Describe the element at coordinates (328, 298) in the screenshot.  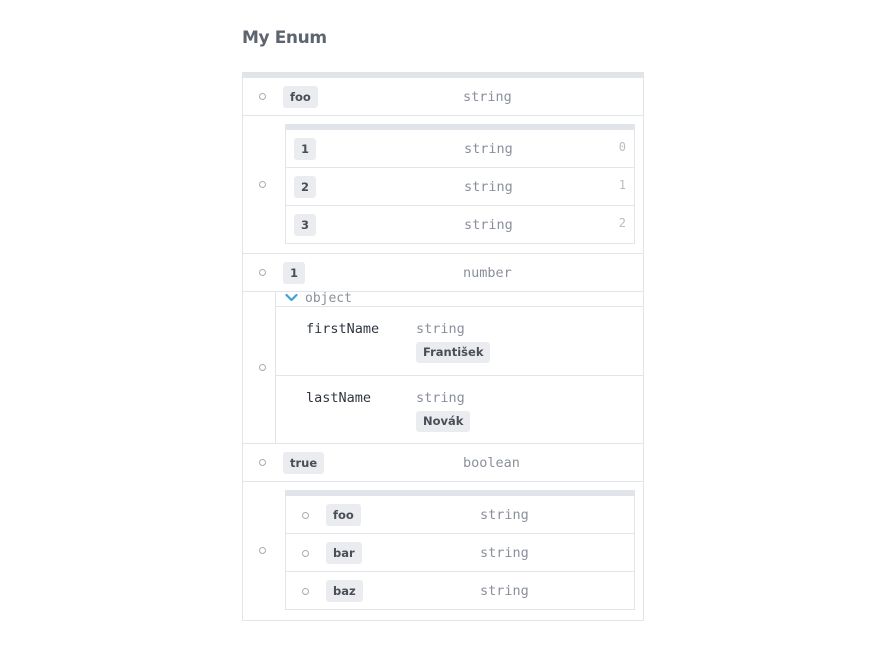
I see `object-type-label: object` at that location.